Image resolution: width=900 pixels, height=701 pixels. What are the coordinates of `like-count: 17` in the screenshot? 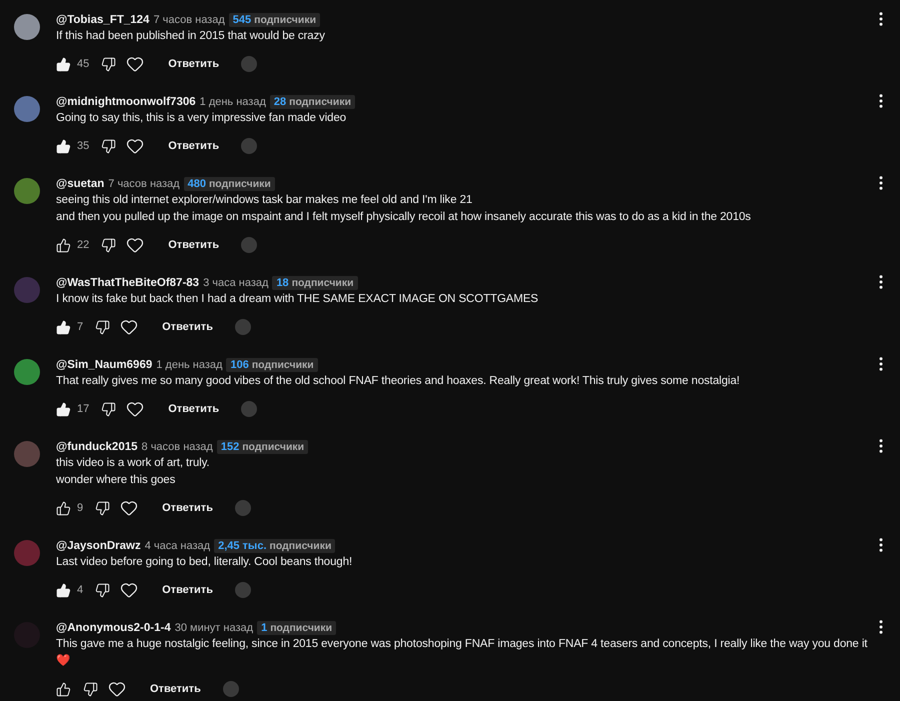 It's located at (83, 409).